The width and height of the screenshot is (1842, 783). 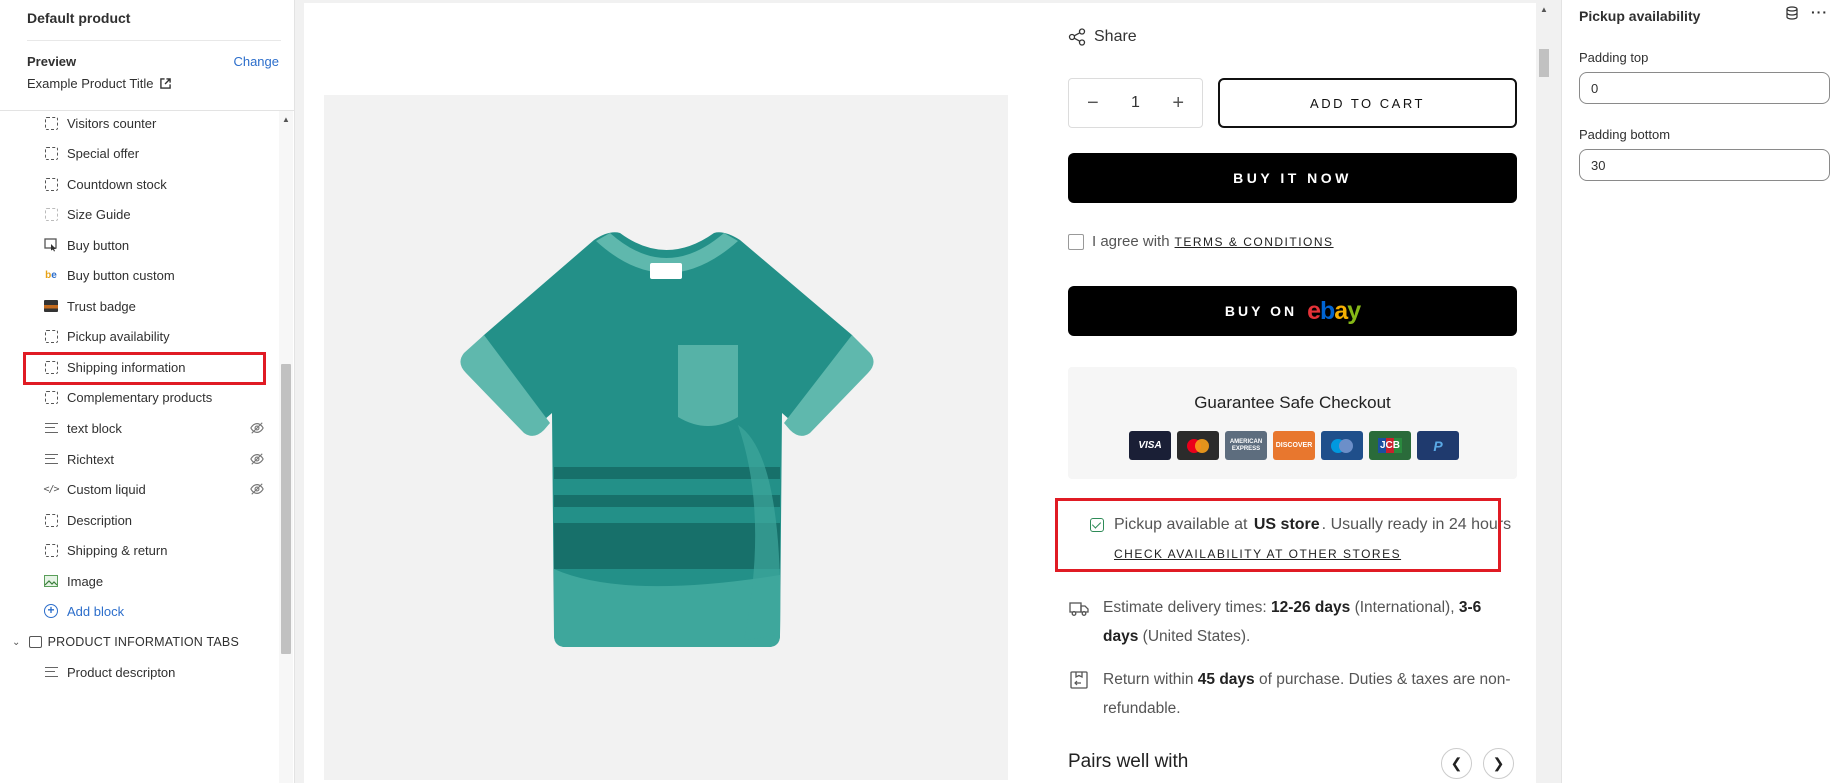 What do you see at coordinates (117, 550) in the screenshot?
I see `block-label: Shipping & return` at bounding box center [117, 550].